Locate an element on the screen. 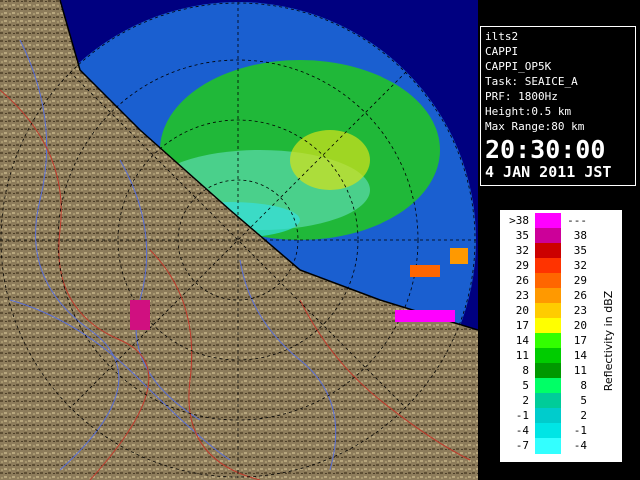  legend-low-label: 2 is located at coordinates (525, 400).